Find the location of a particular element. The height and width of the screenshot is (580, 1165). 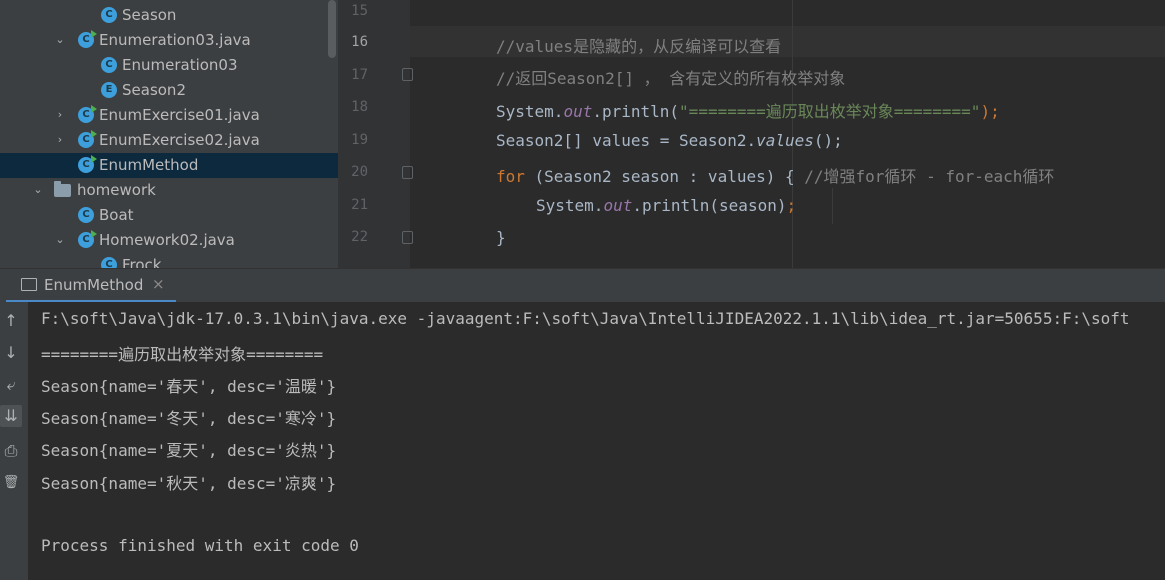

code-line-22: } is located at coordinates (501, 237).